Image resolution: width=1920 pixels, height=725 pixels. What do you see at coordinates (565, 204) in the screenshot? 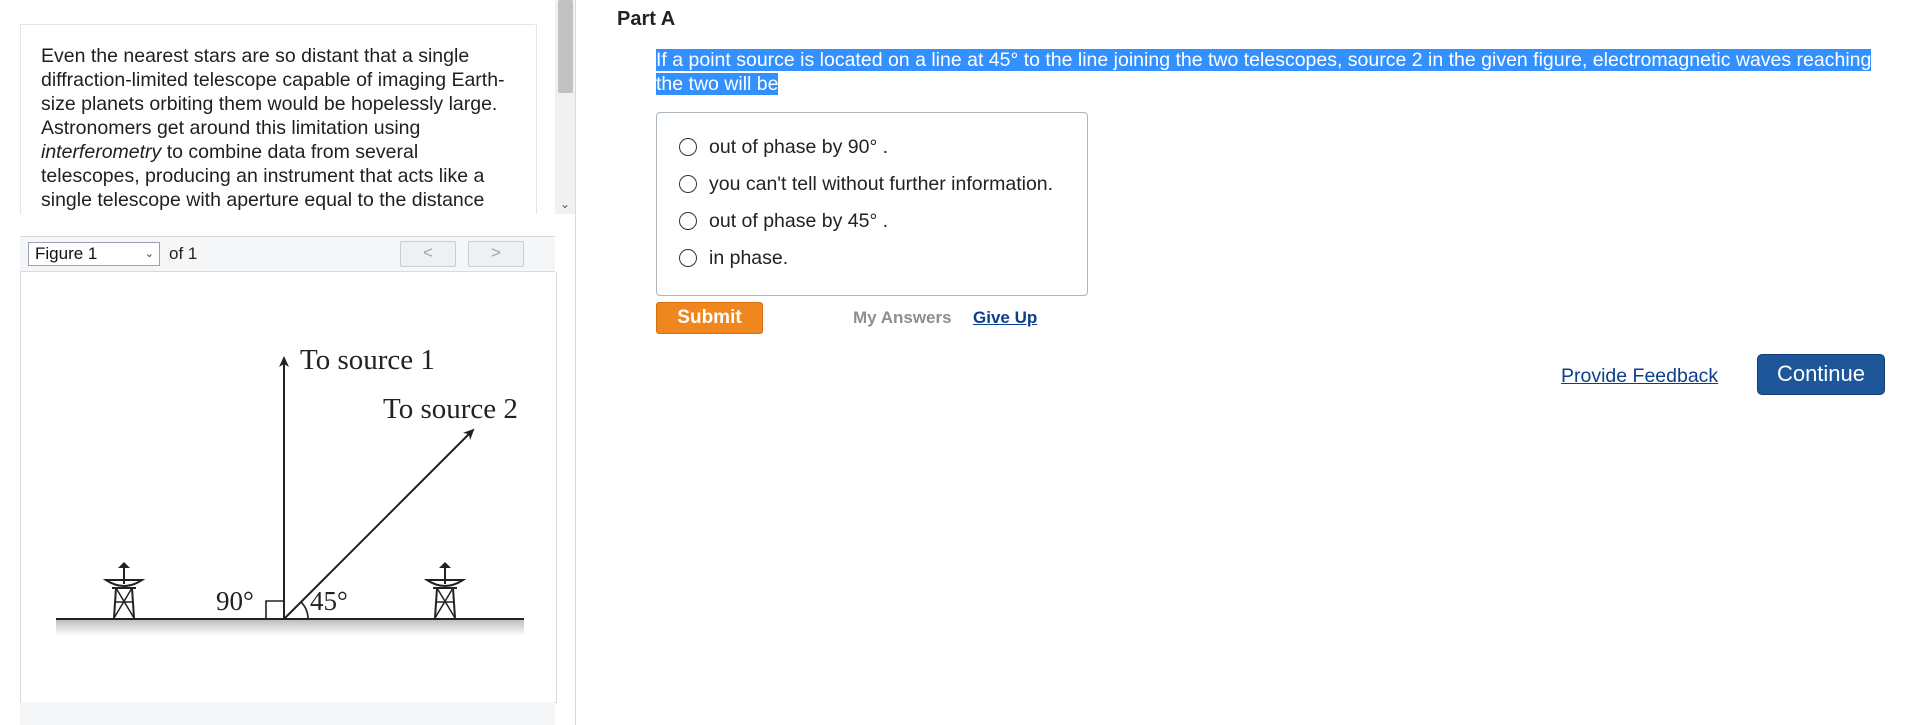
I see `scroll-down-chevron-icon: ⌄` at bounding box center [565, 204].